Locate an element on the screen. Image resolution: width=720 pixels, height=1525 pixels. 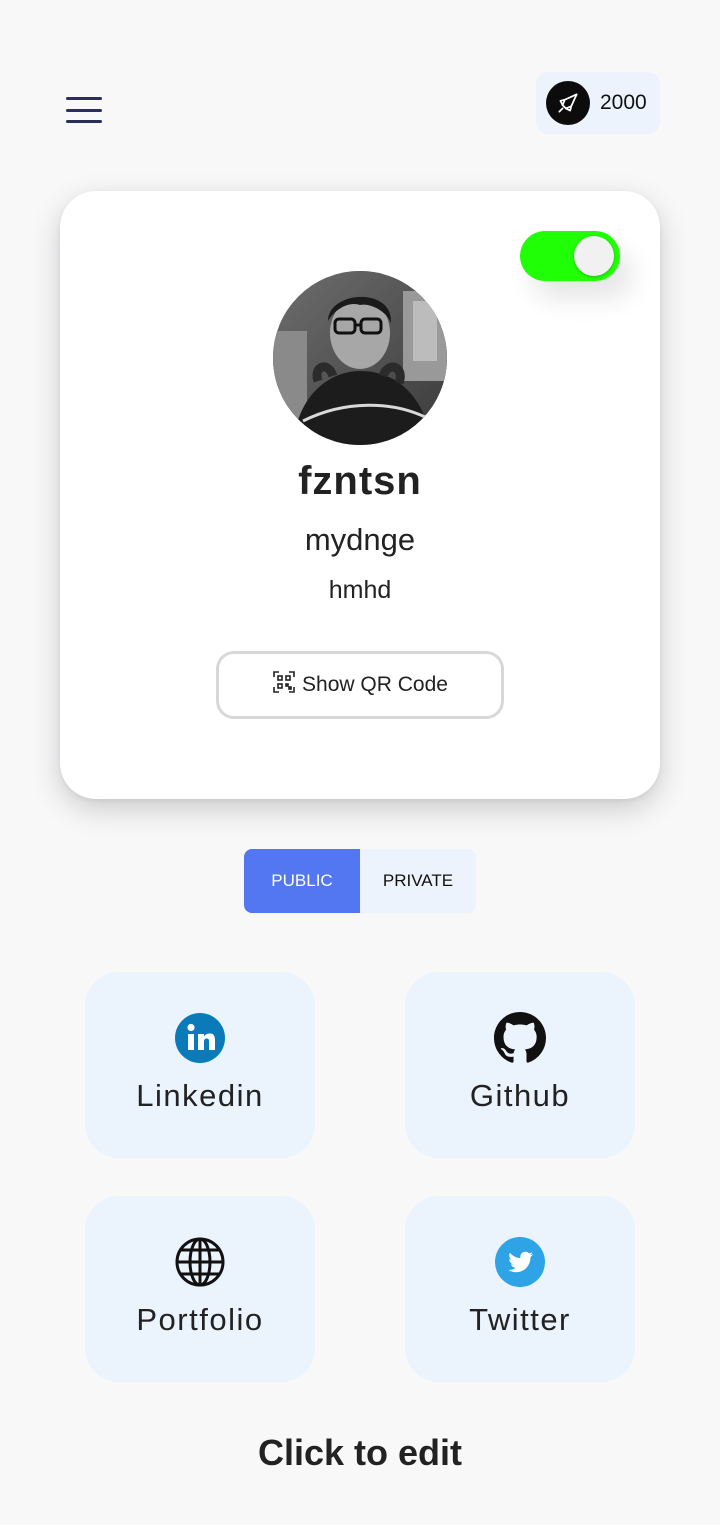
twitter-label: Twitter is located at coordinates (520, 1319).